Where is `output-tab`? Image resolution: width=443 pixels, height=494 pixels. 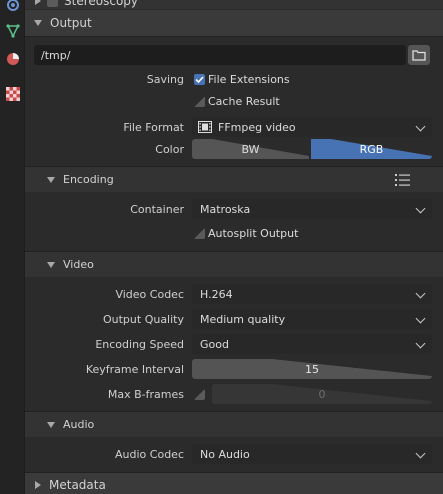
output-tab is located at coordinates (12, 30).